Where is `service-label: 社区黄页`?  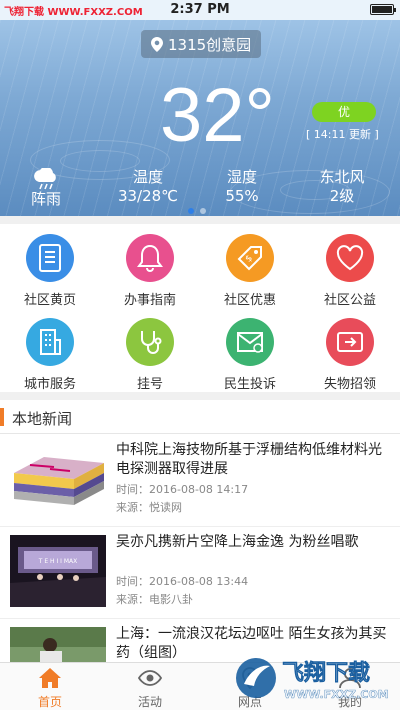
service-label: 社区黄页 is located at coordinates (49, 300).